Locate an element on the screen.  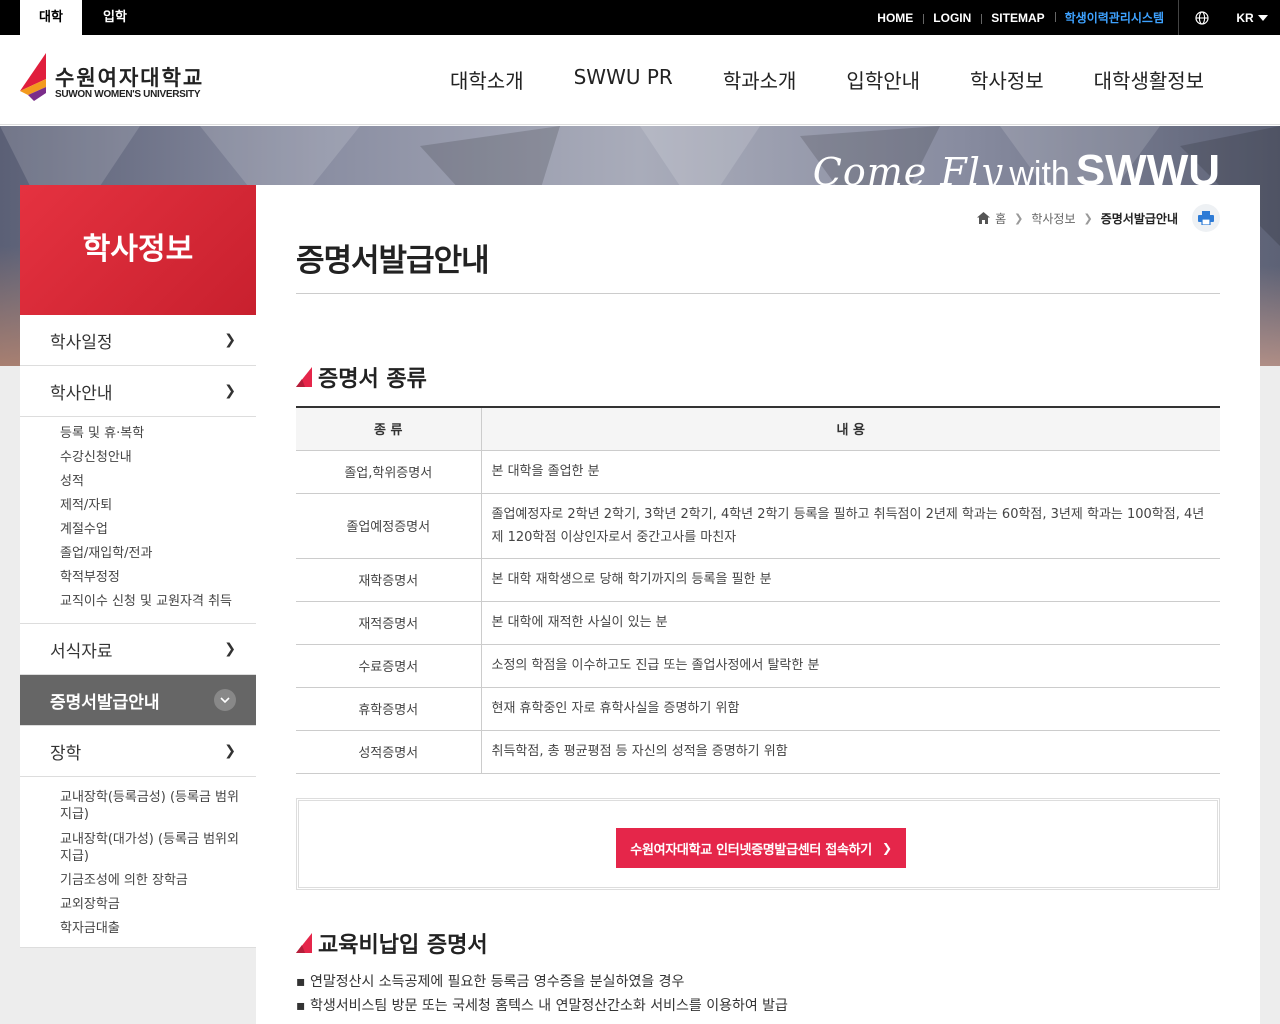
home-link: HOME is located at coordinates (895, 18).